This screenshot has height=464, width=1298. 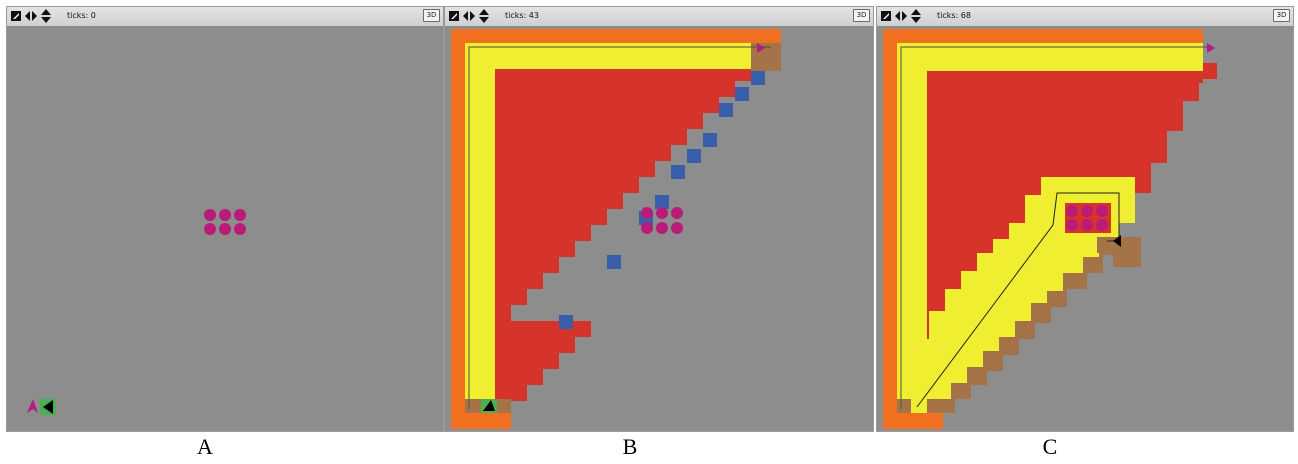 What do you see at coordinates (522, 15) in the screenshot?
I see `ticks-counter: ticks: 43` at bounding box center [522, 15].